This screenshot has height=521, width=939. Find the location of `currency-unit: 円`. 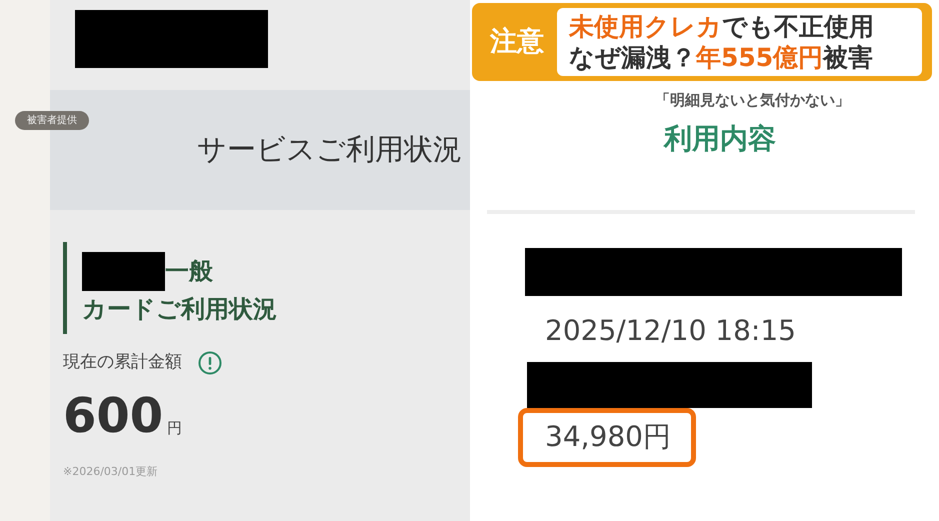

currency-unit: 円 is located at coordinates (174, 429).